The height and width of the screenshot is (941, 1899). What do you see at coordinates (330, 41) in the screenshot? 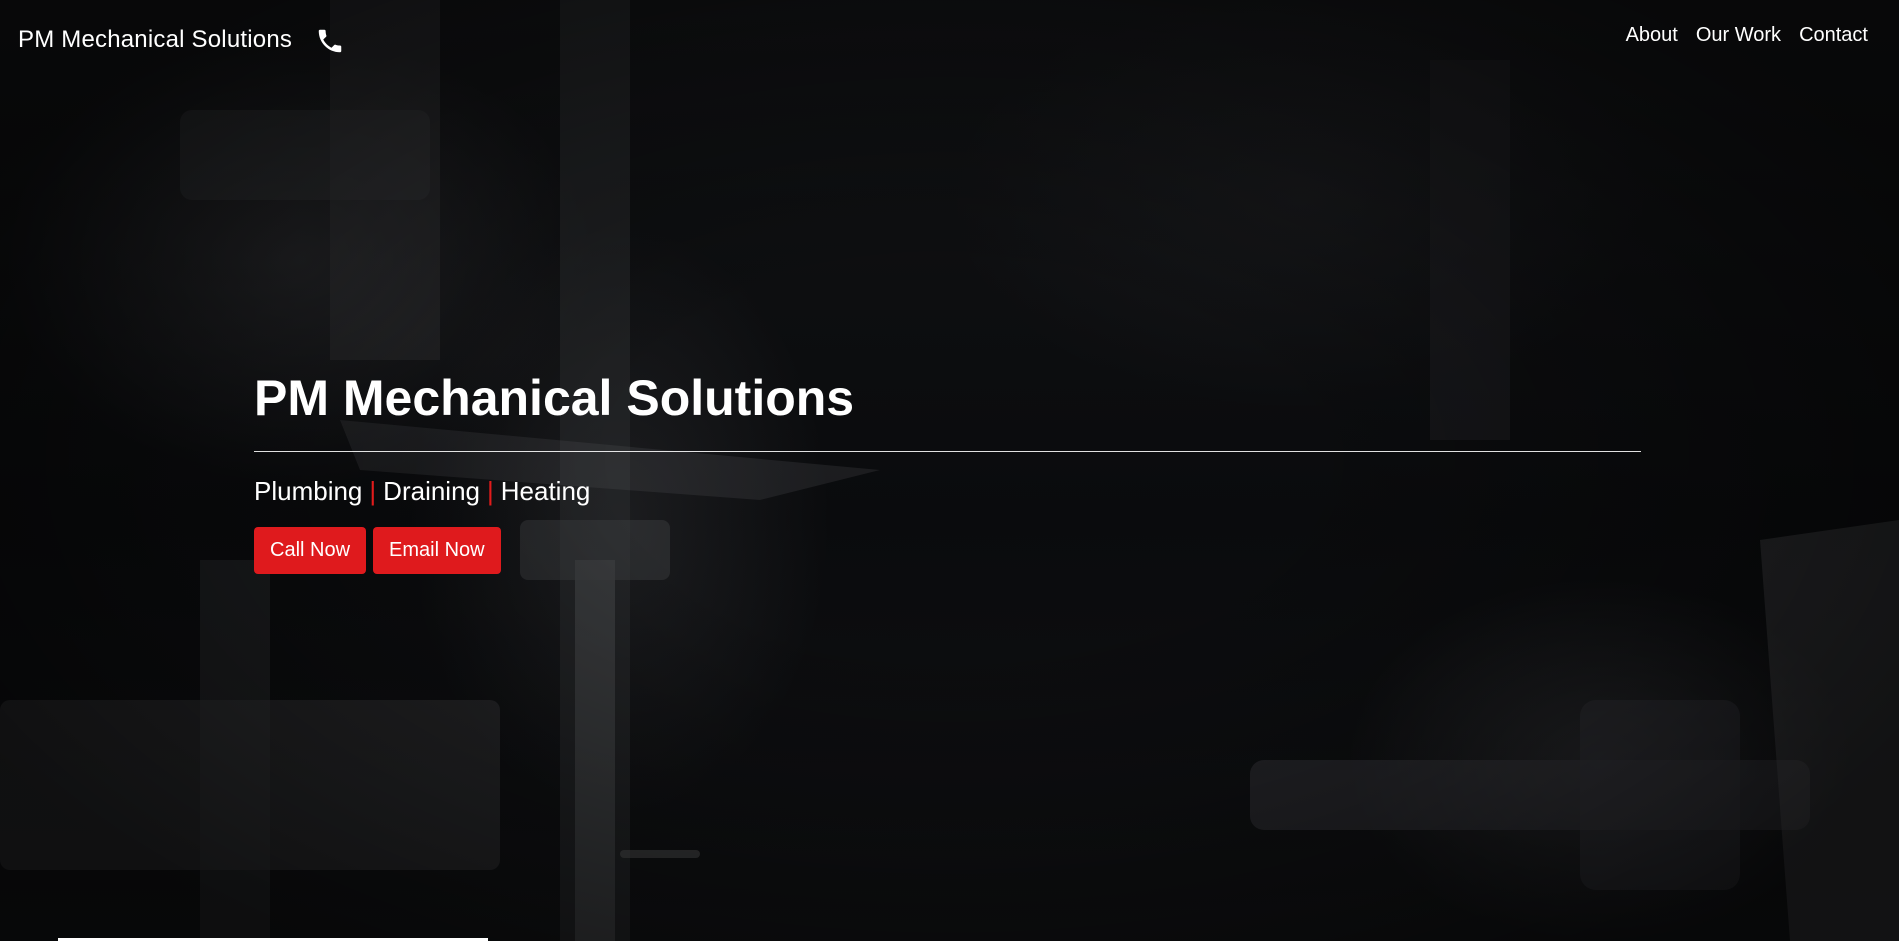
I see `phone-icon` at bounding box center [330, 41].